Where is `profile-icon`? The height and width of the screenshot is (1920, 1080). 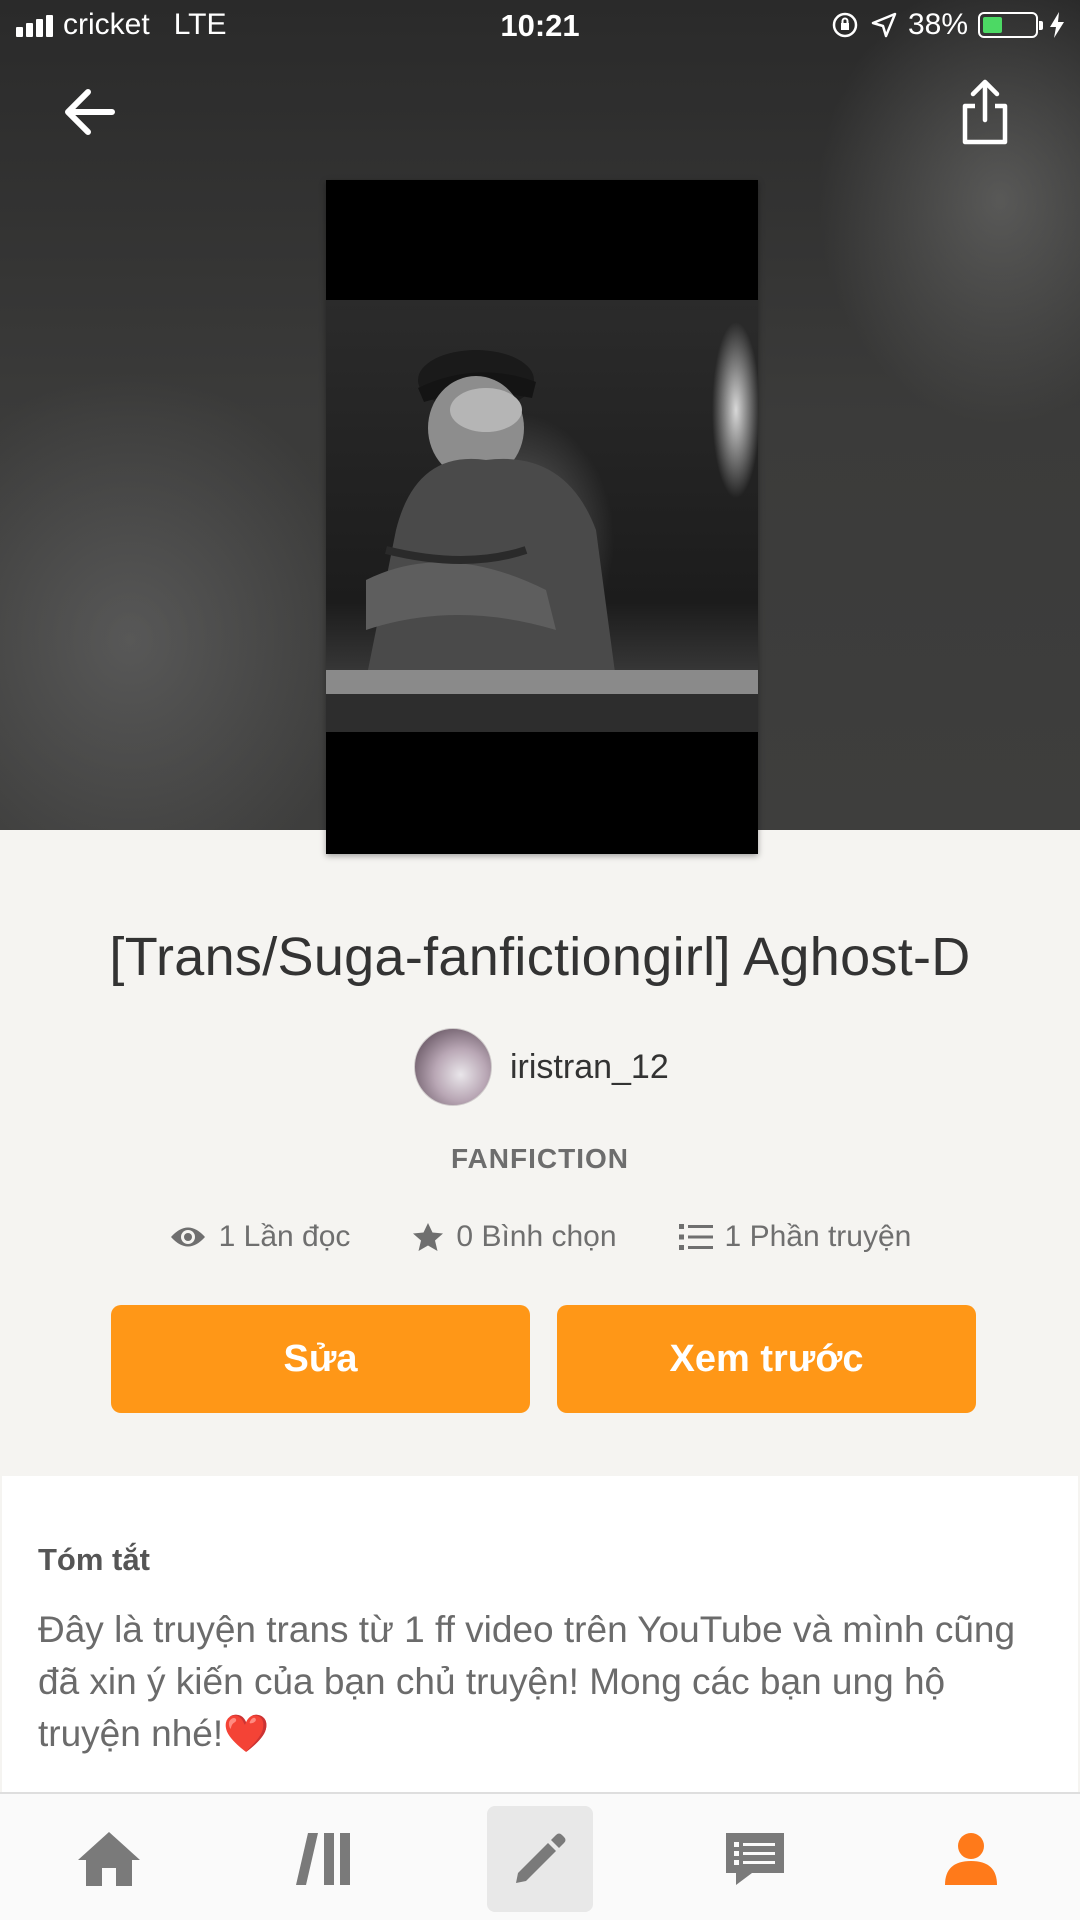
profile-icon is located at coordinates (971, 1859).